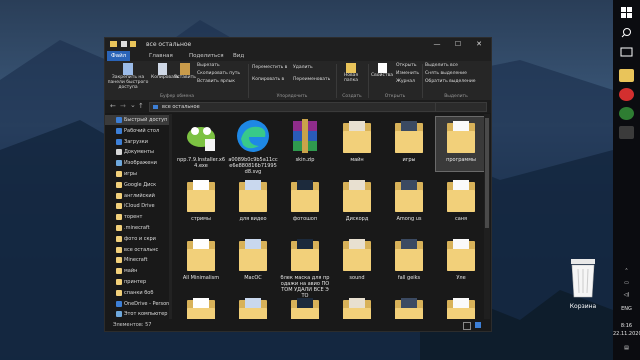 This screenshot has width=640, height=360. Describe the element at coordinates (479, 44) in the screenshot. I see `close-button: ✕` at that location.